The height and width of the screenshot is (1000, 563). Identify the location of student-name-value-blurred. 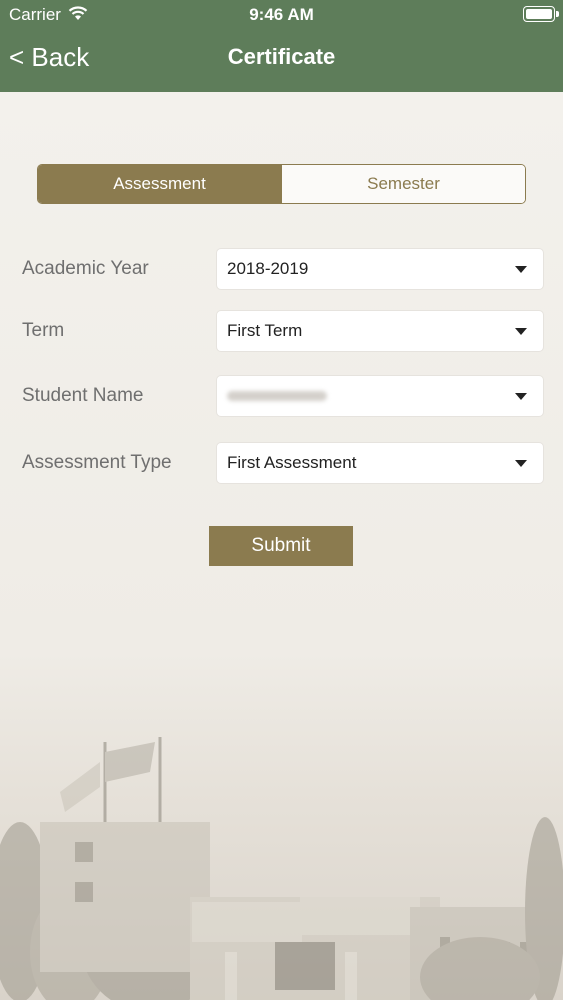
(277, 396).